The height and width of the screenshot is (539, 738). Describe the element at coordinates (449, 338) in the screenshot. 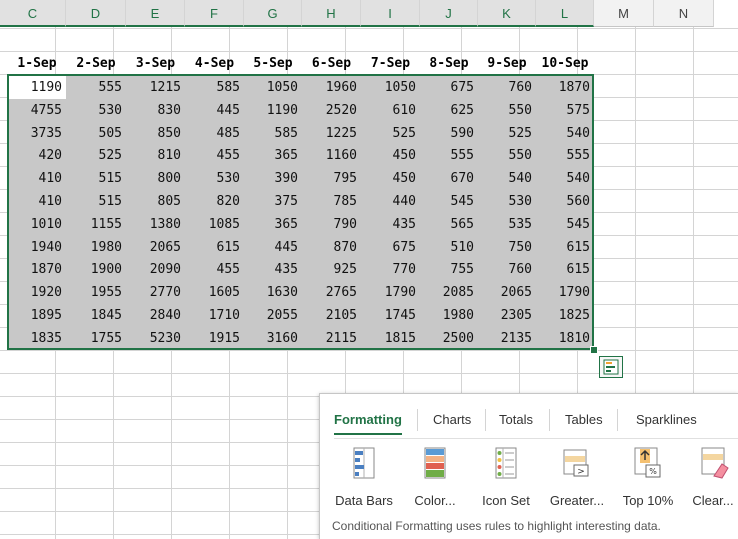

I see `table-cell: 2500` at that location.